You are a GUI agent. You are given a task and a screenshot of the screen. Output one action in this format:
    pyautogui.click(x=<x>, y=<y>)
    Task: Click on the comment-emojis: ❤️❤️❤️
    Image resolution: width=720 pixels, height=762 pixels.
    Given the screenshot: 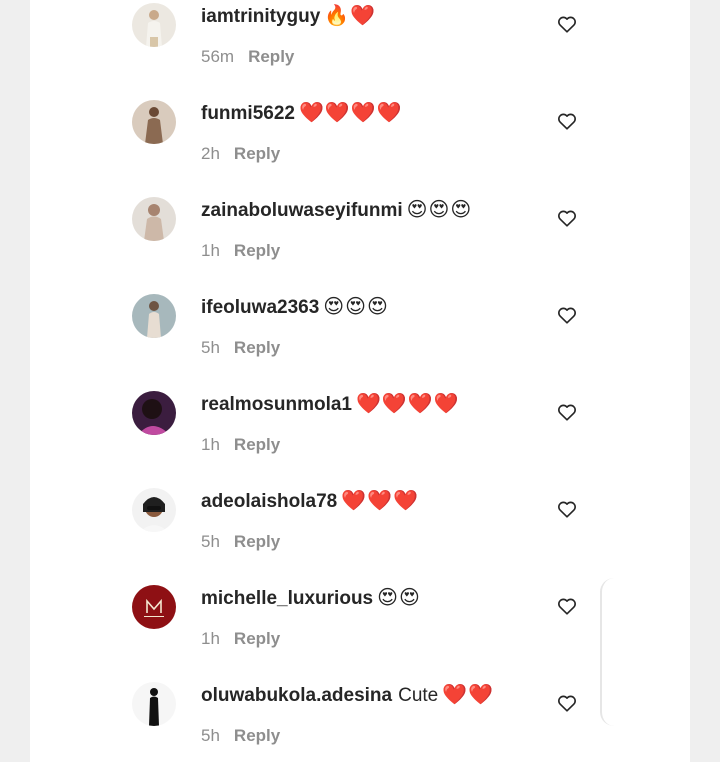 What is the action you would take?
    pyautogui.click(x=380, y=500)
    